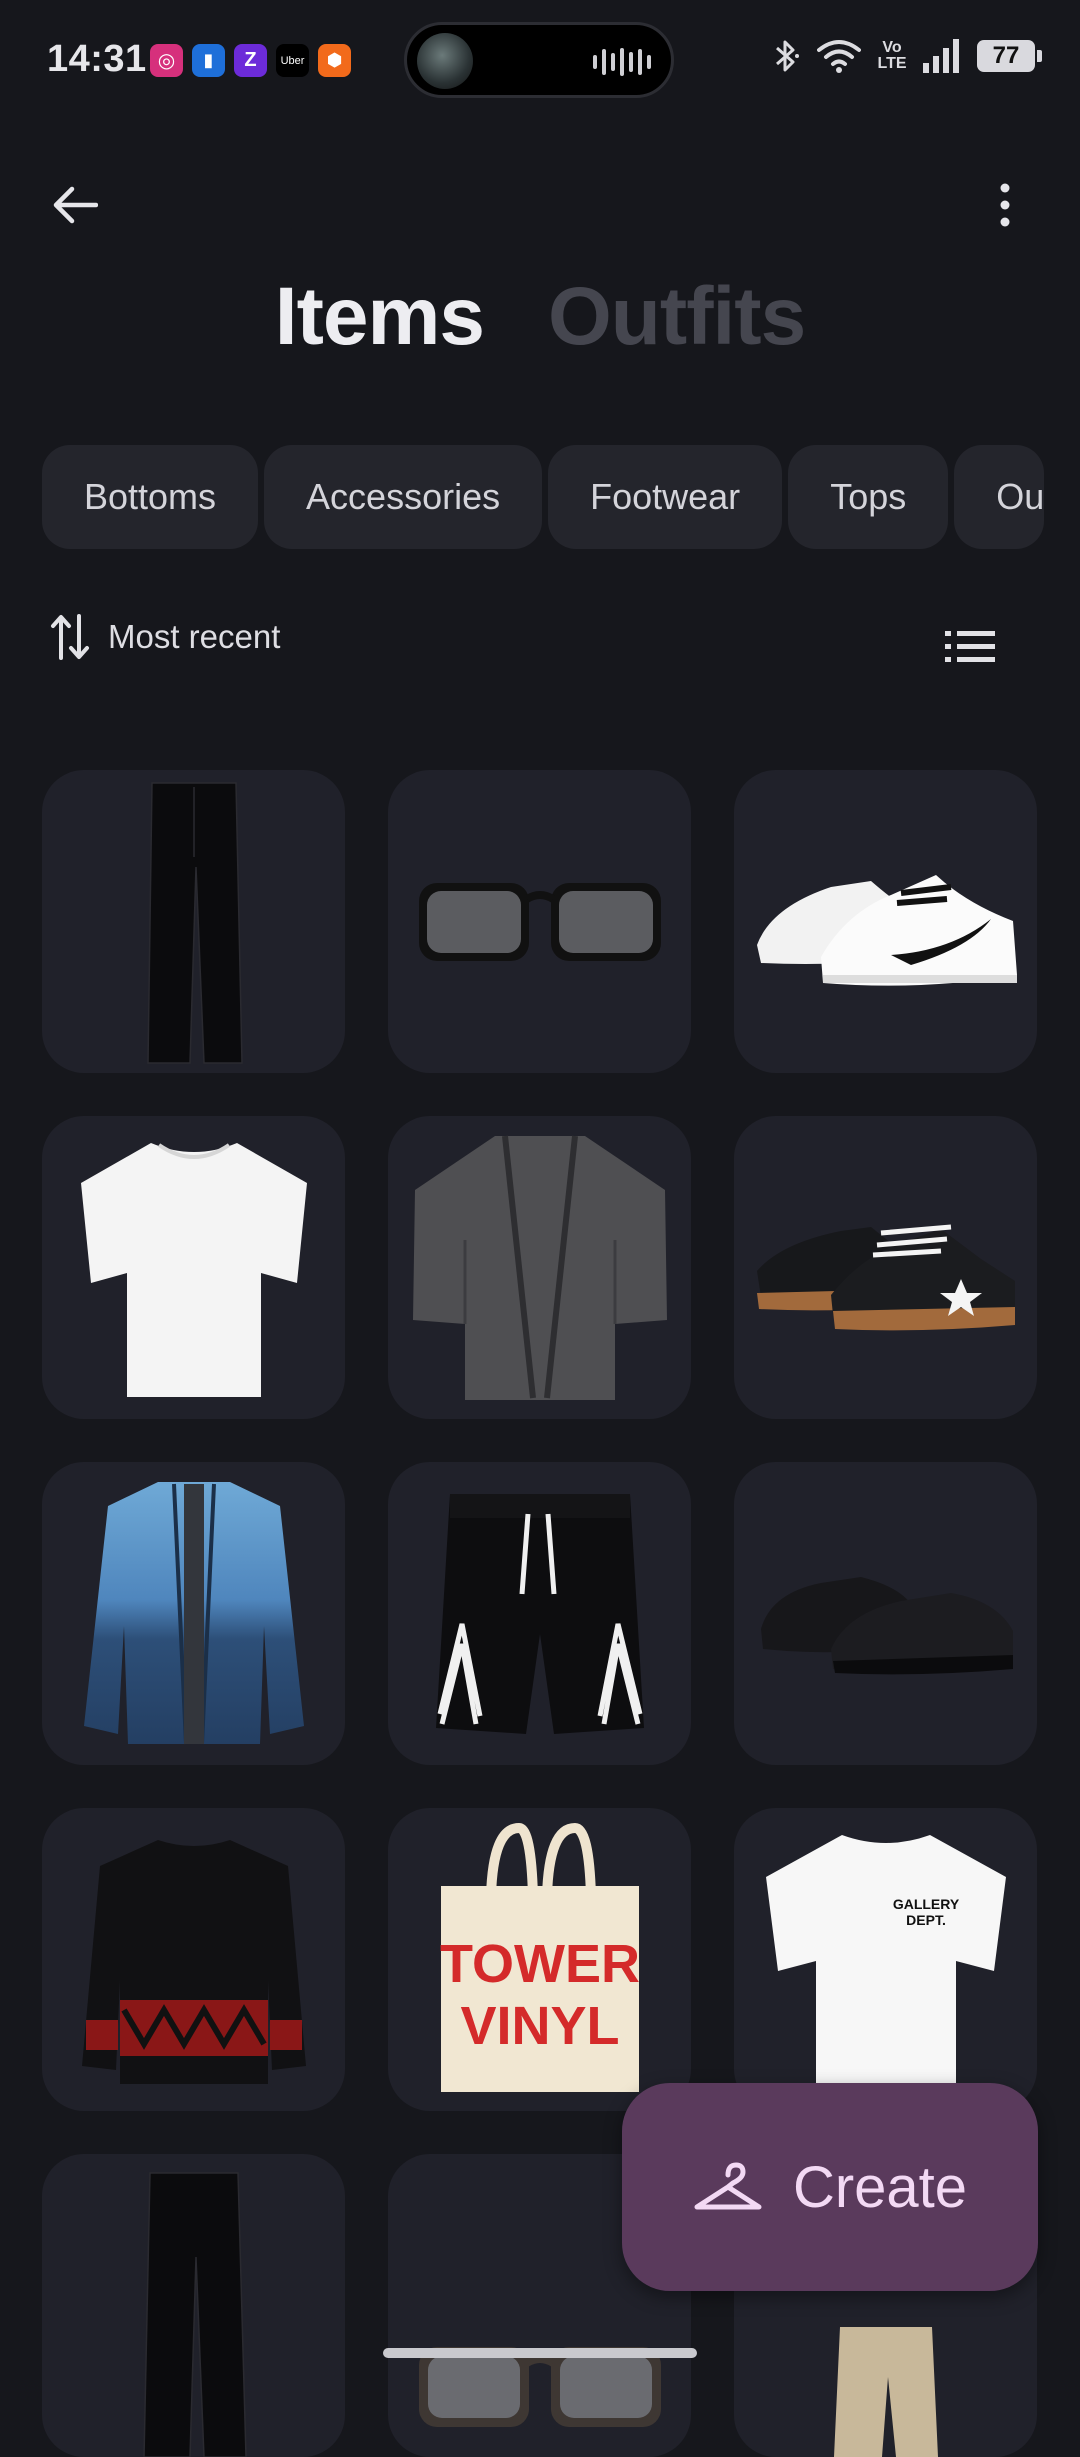 Image resolution: width=1080 pixels, height=2457 pixels. What do you see at coordinates (926, 1920) in the screenshot?
I see `tee-text-line2: DEPT.` at bounding box center [926, 1920].